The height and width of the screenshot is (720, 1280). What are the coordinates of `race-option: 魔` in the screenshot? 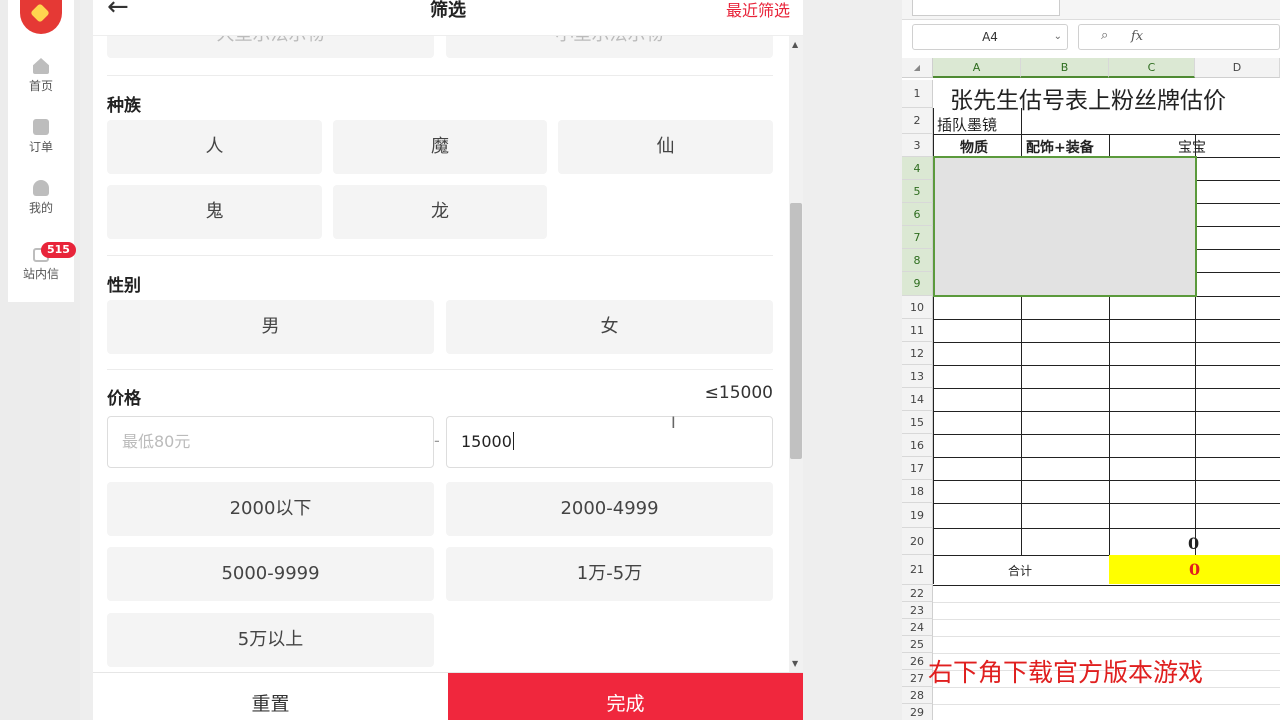 It's located at (440, 147).